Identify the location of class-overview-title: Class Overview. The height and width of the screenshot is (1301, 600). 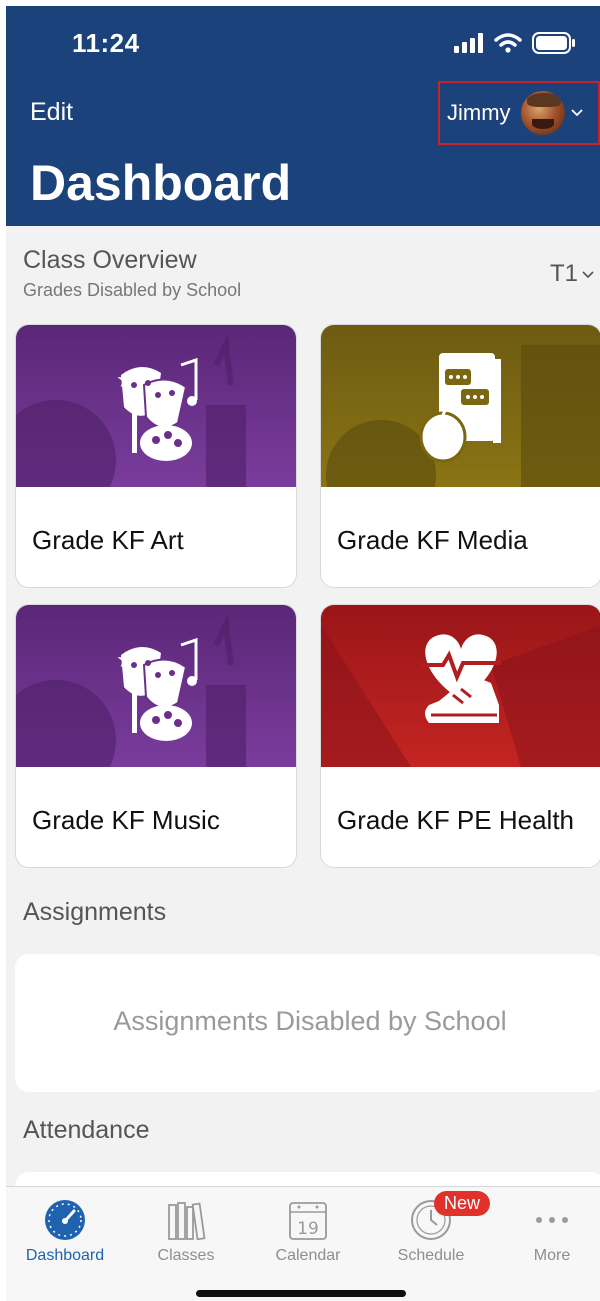
(110, 260).